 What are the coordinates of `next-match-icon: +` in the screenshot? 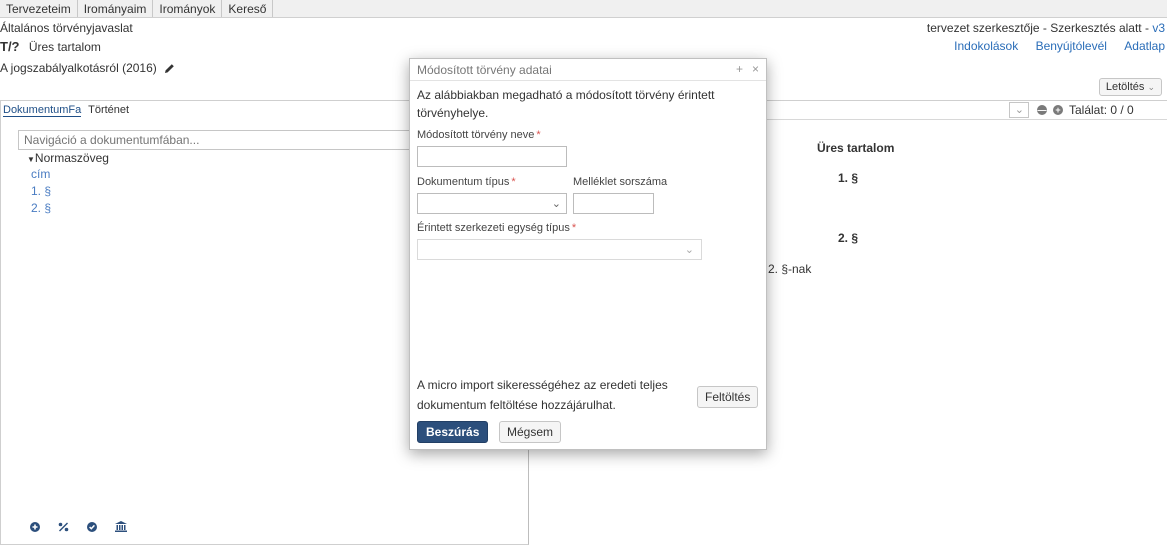 It's located at (1058, 110).